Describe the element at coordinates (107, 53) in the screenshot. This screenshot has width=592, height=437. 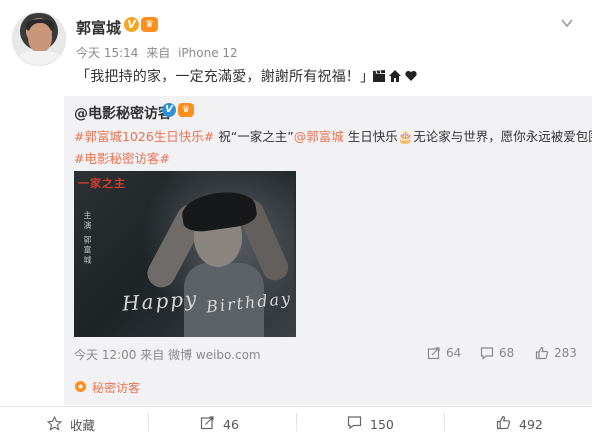
I see `post-time: 今天 15:14` at that location.